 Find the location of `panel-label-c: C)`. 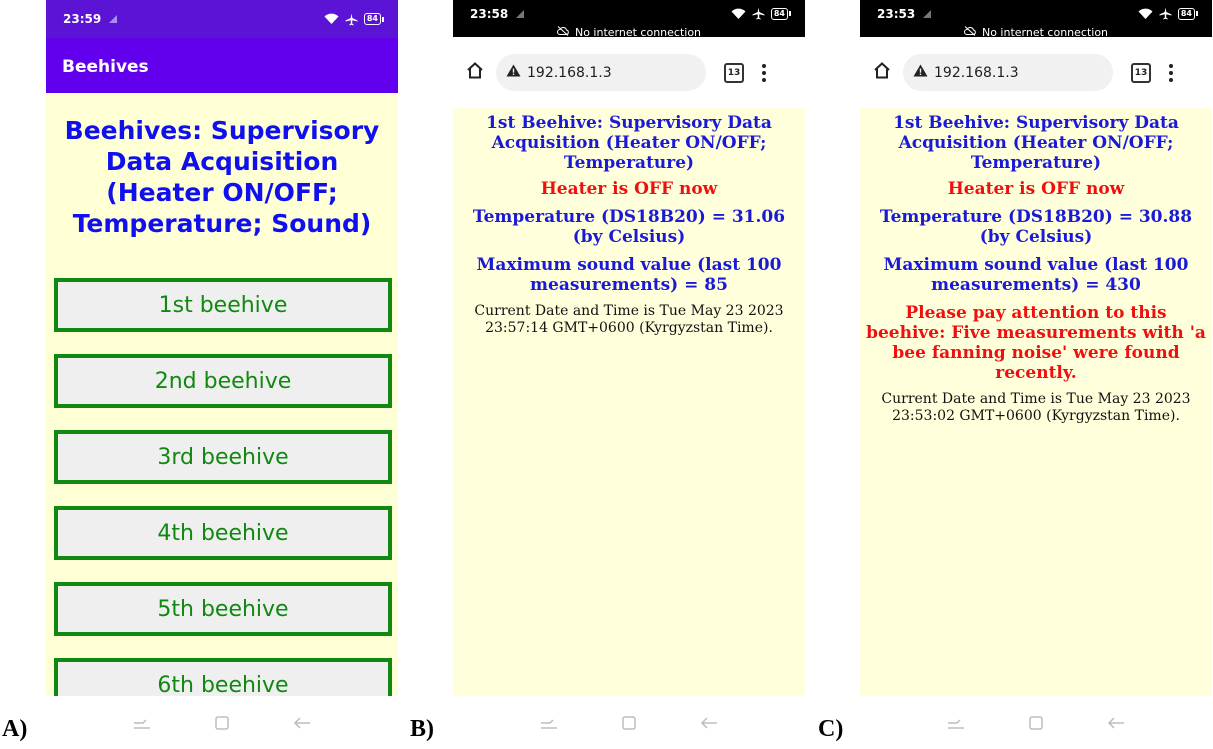

panel-label-c: C) is located at coordinates (831, 729).